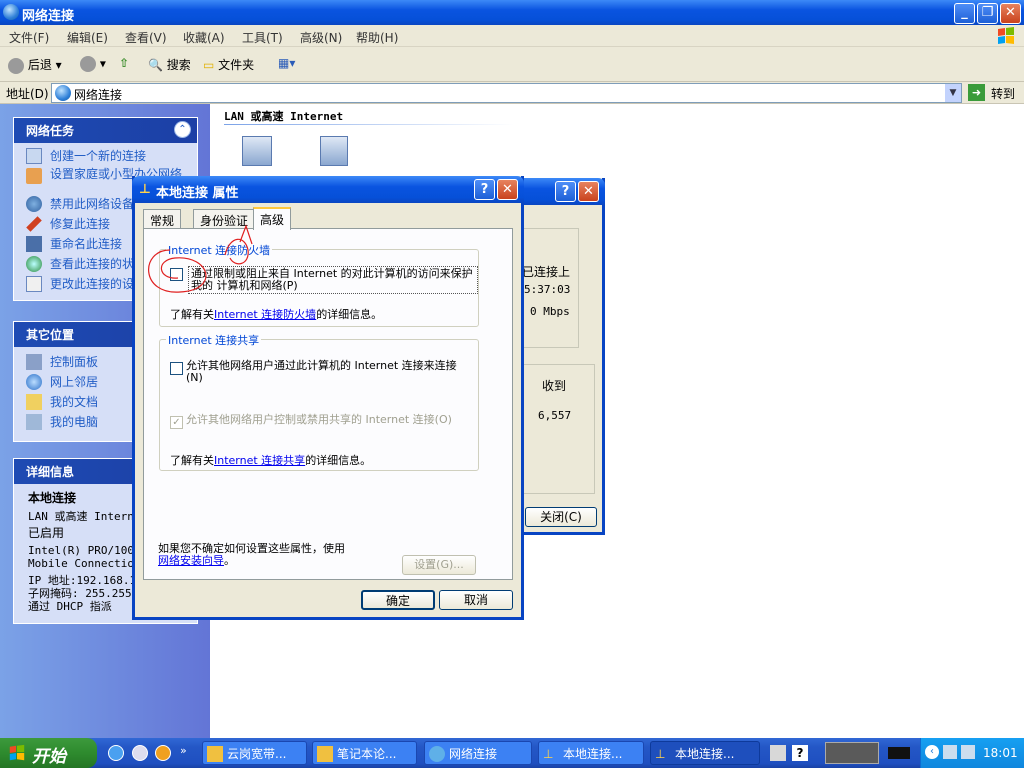 This screenshot has height=768, width=1024. Describe the element at coordinates (328, 189) in the screenshot. I see `dialog-titlebar: ⊥ 本地连接 属性 ? ✕` at that location.